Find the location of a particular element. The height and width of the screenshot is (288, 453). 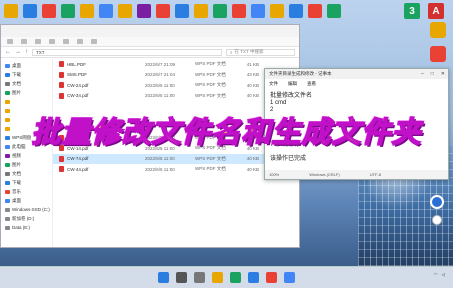

store-icon is located at coordinates (253, 277).